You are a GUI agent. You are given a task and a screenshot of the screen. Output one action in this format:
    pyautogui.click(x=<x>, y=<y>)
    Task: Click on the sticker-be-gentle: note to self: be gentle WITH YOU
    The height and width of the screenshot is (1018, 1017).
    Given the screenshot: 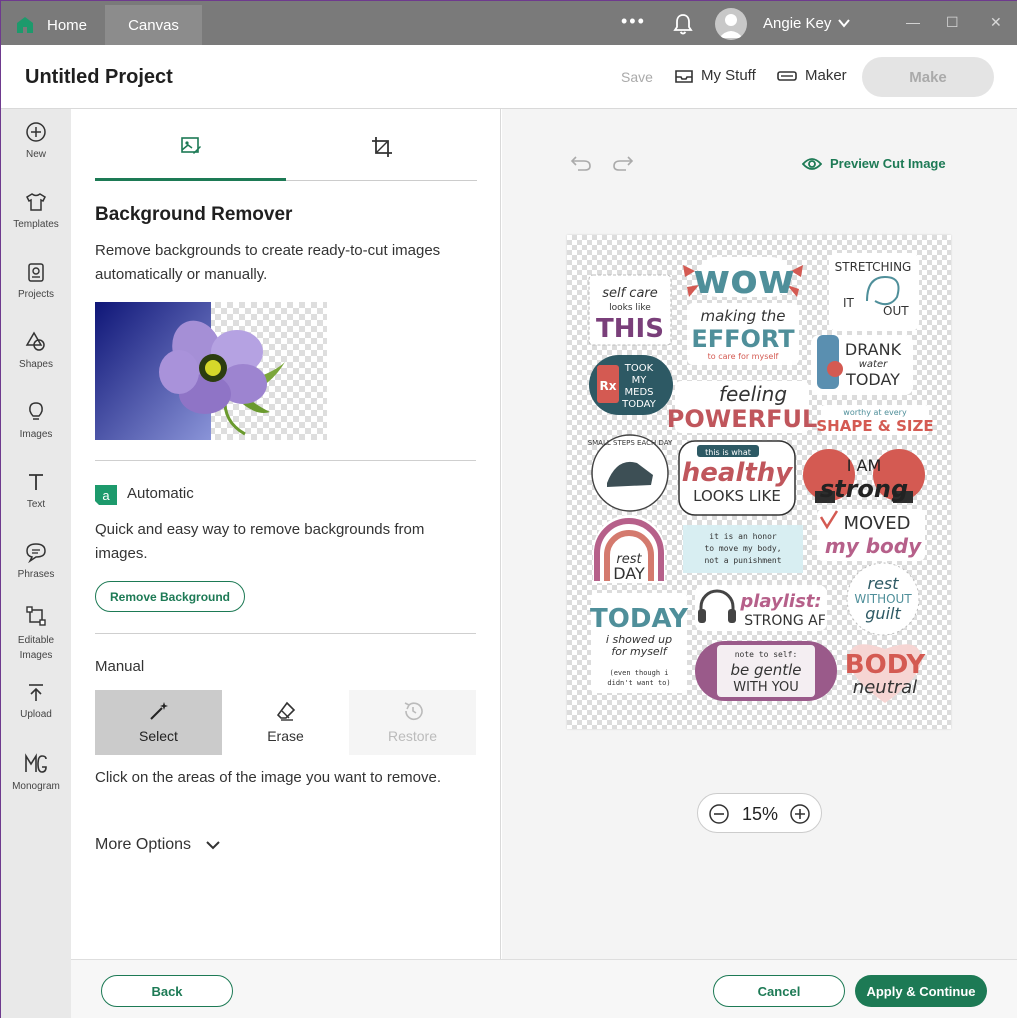 What is the action you would take?
    pyautogui.click(x=766, y=671)
    